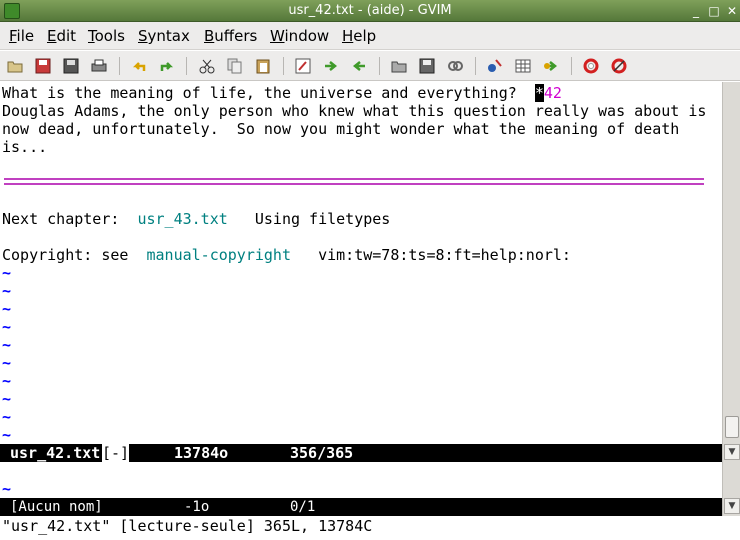  Describe the element at coordinates (116, 453) in the screenshot. I see `status-flag: [-]` at that location.